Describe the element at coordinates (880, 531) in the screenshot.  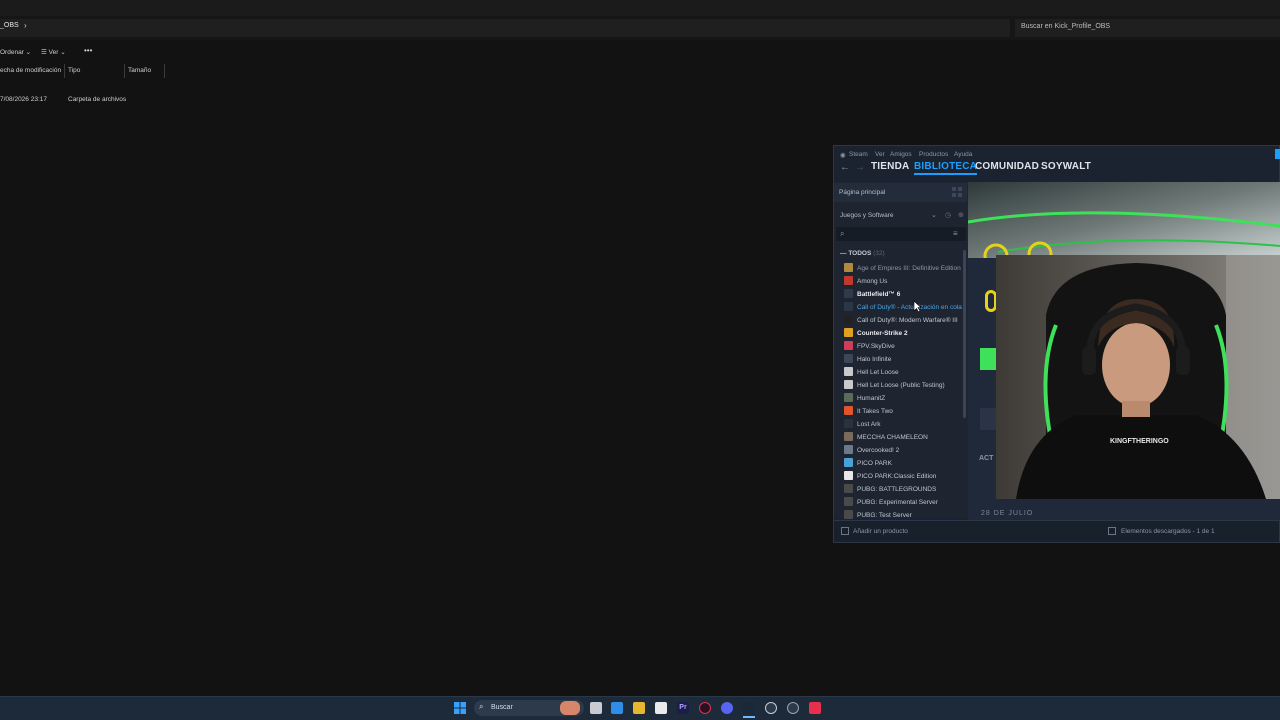
I see `add-product-button: Añadir un producto` at that location.